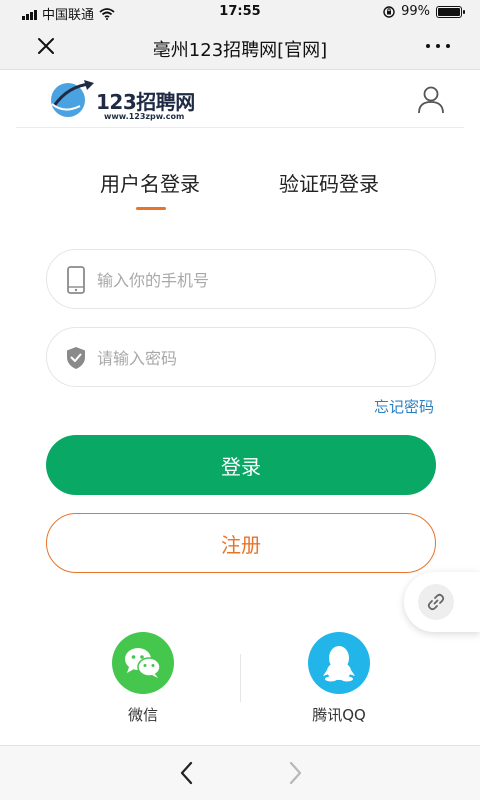  I want to click on forward-arrow-icon, so click(295, 773).